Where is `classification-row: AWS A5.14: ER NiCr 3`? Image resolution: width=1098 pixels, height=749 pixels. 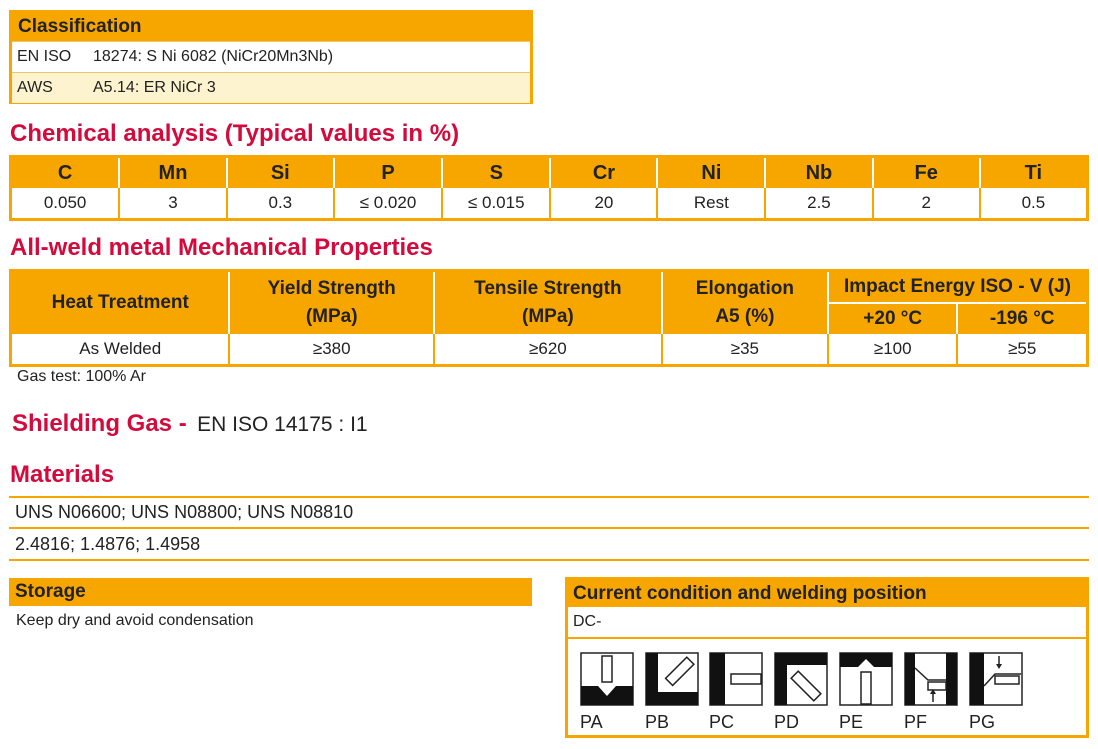 classification-row: AWS A5.14: ER NiCr 3 is located at coordinates (271, 87).